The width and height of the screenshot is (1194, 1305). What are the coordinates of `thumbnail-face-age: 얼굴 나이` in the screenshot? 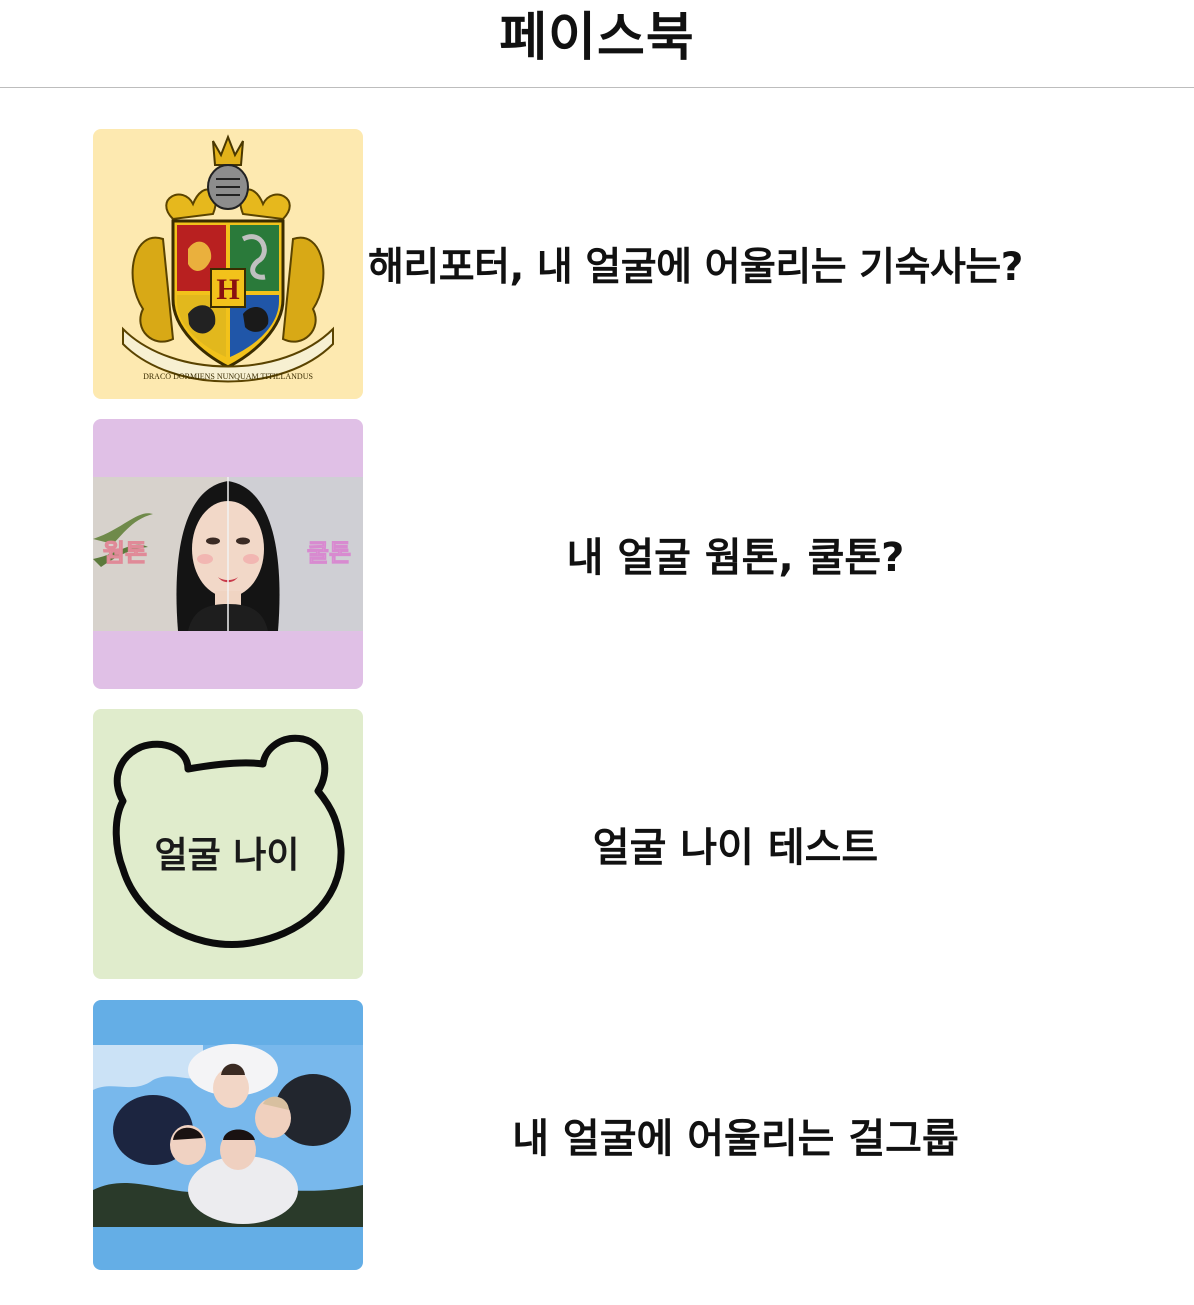 It's located at (228, 844).